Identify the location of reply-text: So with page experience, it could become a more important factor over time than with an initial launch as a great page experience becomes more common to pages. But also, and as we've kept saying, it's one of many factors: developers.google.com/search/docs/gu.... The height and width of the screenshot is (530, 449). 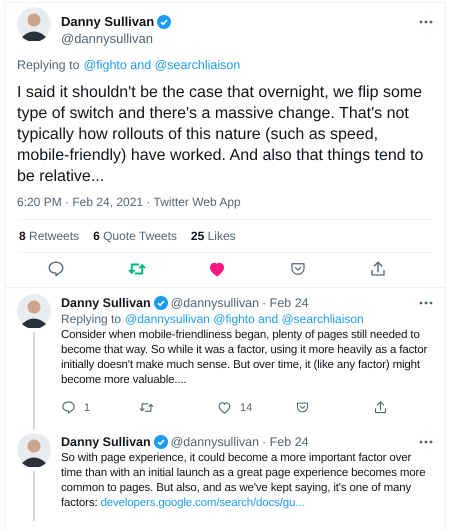
(243, 481).